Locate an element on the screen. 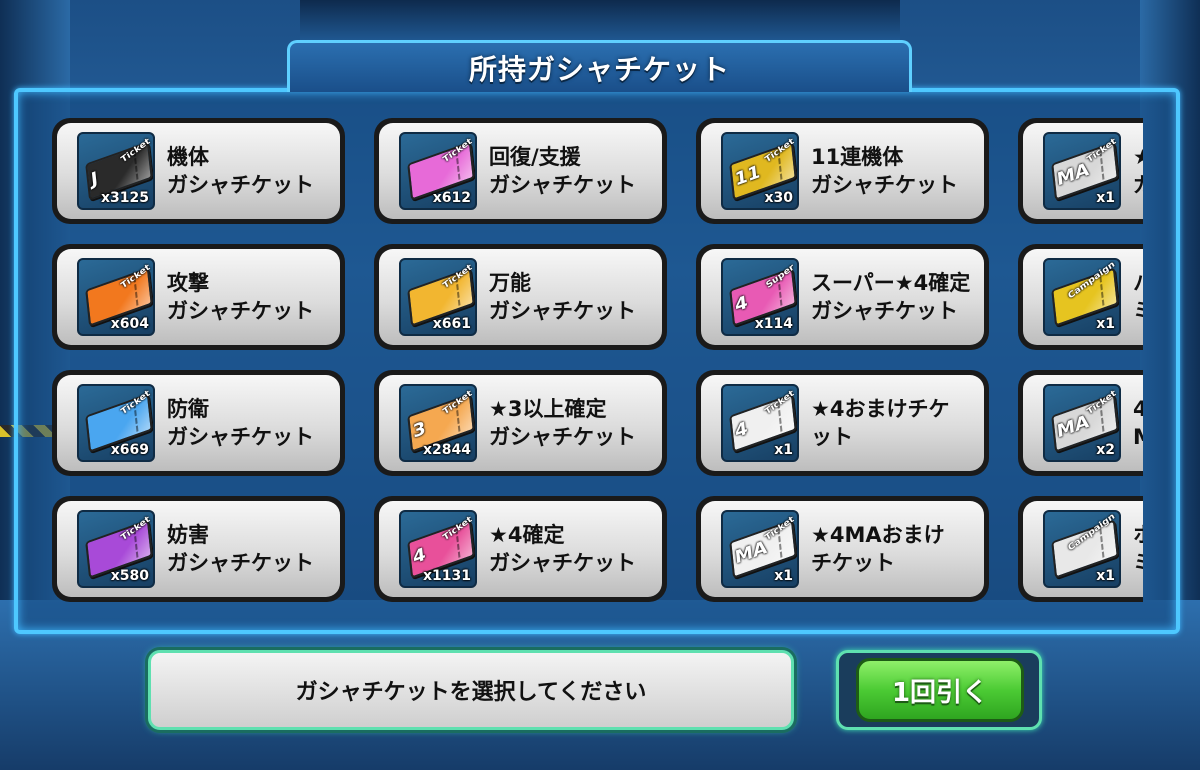 This screenshot has width=1200, height=770. ticket-name-line1: スーパー★4確定 is located at coordinates (891, 283).